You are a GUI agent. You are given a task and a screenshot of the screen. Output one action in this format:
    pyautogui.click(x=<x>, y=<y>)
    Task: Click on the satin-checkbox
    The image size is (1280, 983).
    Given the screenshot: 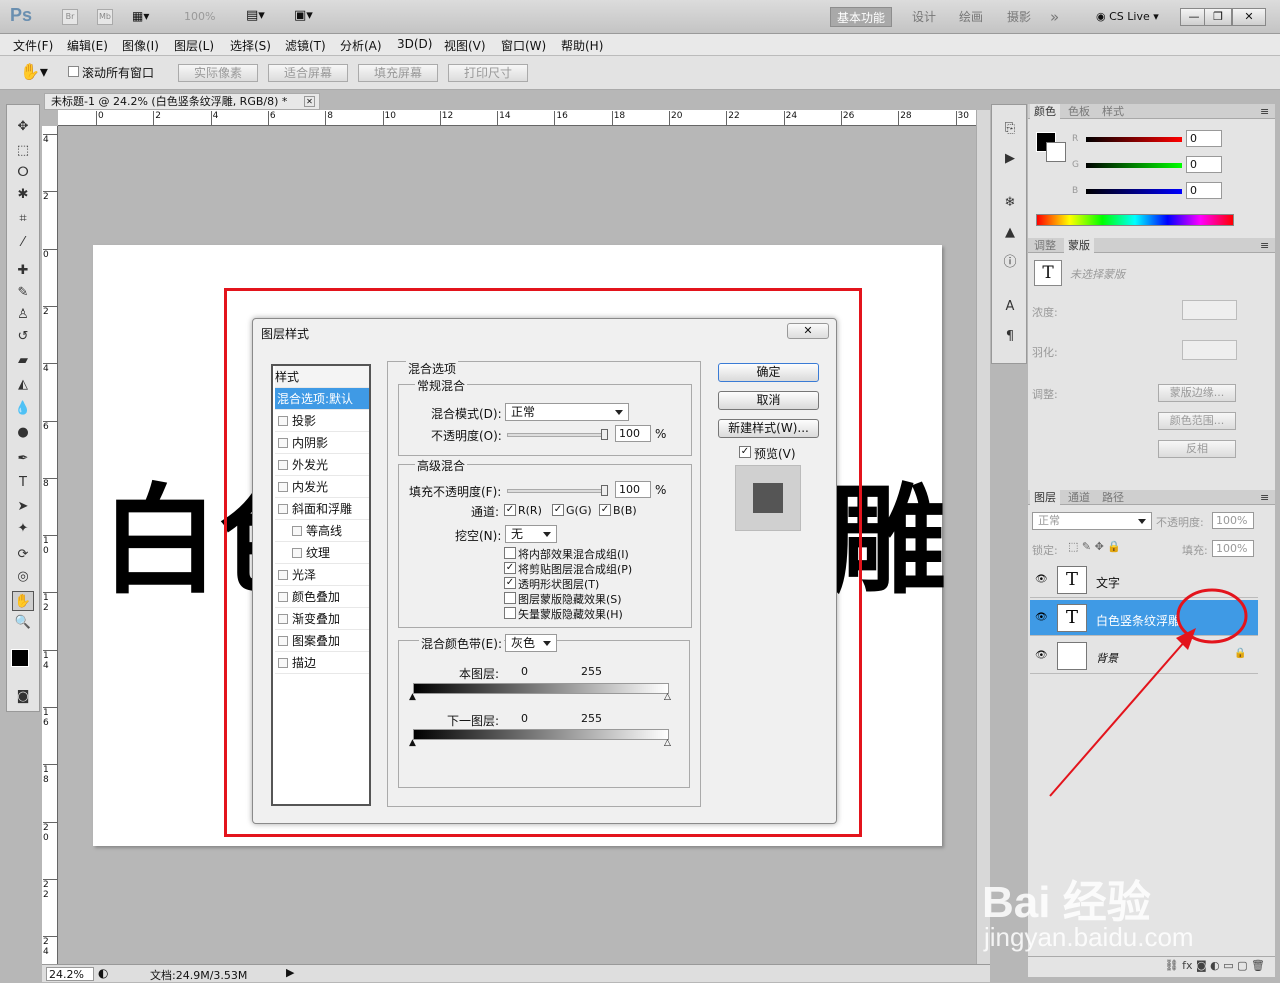 What is the action you would take?
    pyautogui.click(x=283, y=575)
    